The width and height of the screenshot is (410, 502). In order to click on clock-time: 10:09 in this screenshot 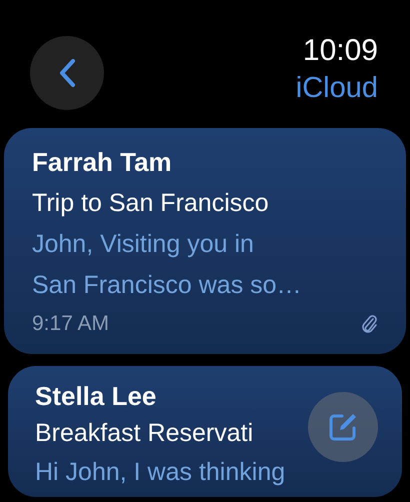, I will do `click(340, 51)`.